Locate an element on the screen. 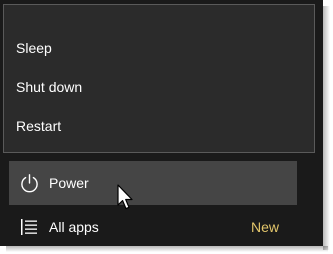 The image size is (333, 254). sleep-menu-item: Sleep is located at coordinates (34, 48).